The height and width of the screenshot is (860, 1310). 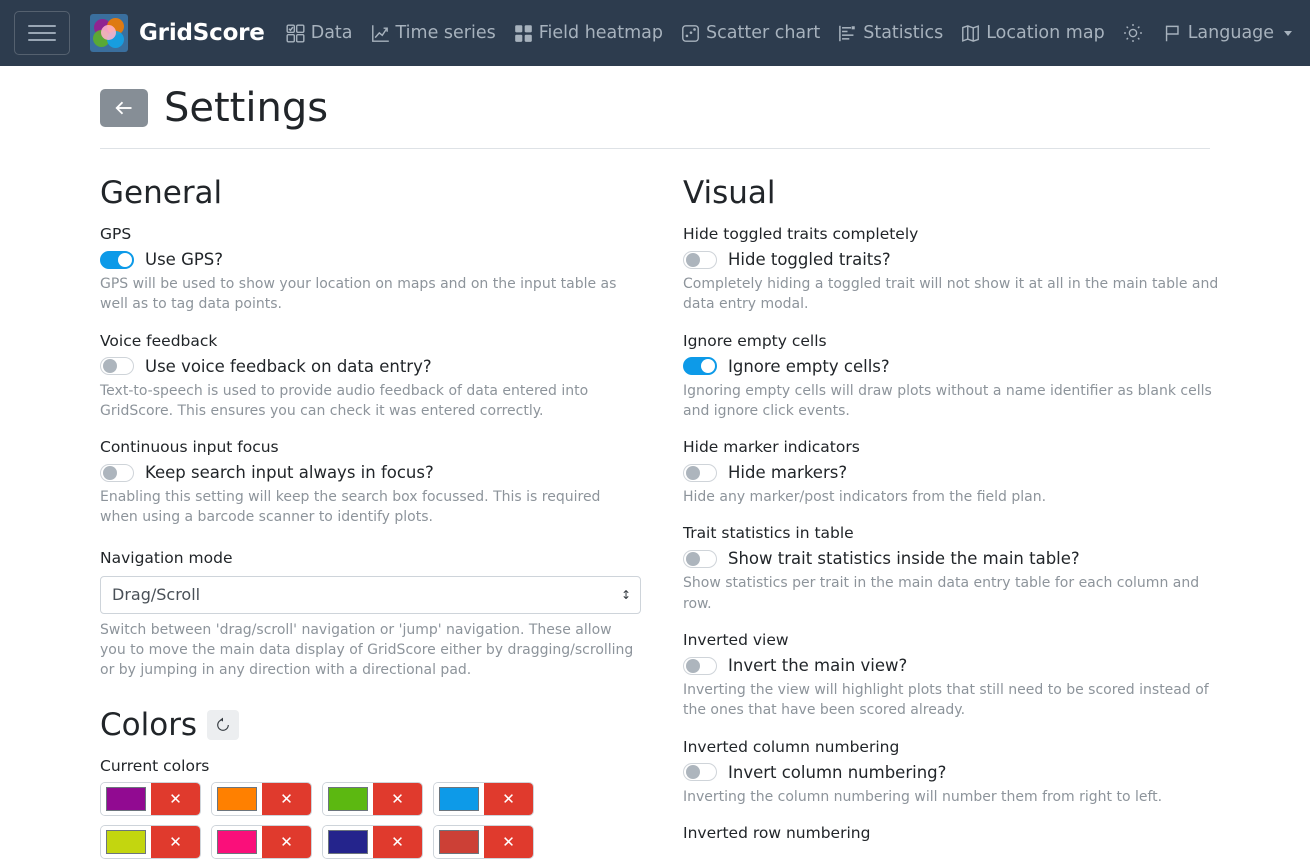 What do you see at coordinates (202, 33) in the screenshot?
I see `brand-name: GridScore` at bounding box center [202, 33].